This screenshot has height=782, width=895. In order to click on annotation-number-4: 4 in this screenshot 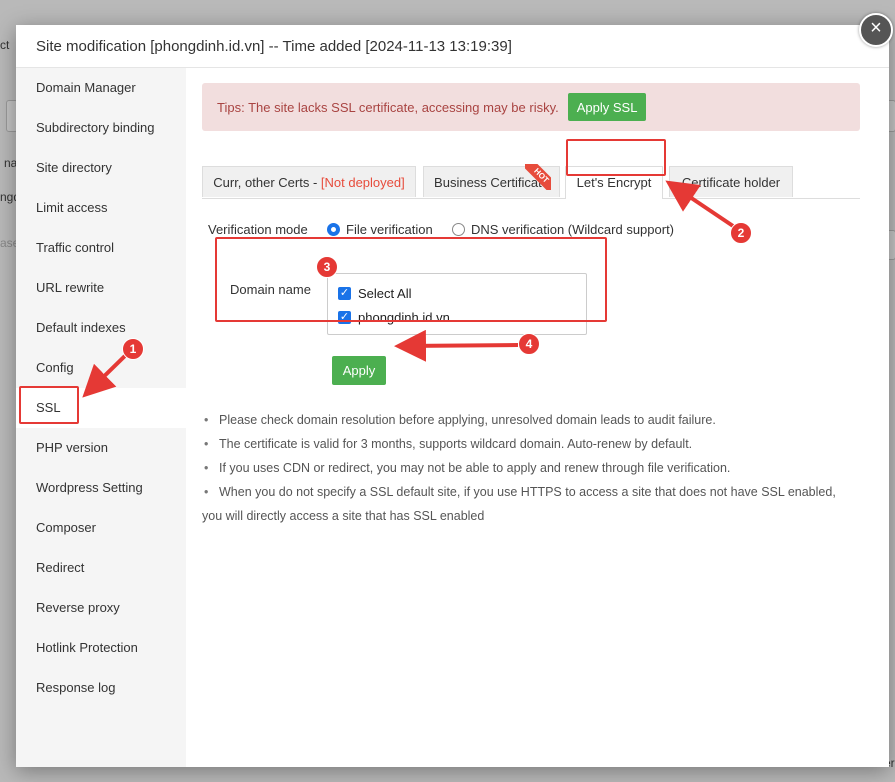, I will do `click(529, 344)`.